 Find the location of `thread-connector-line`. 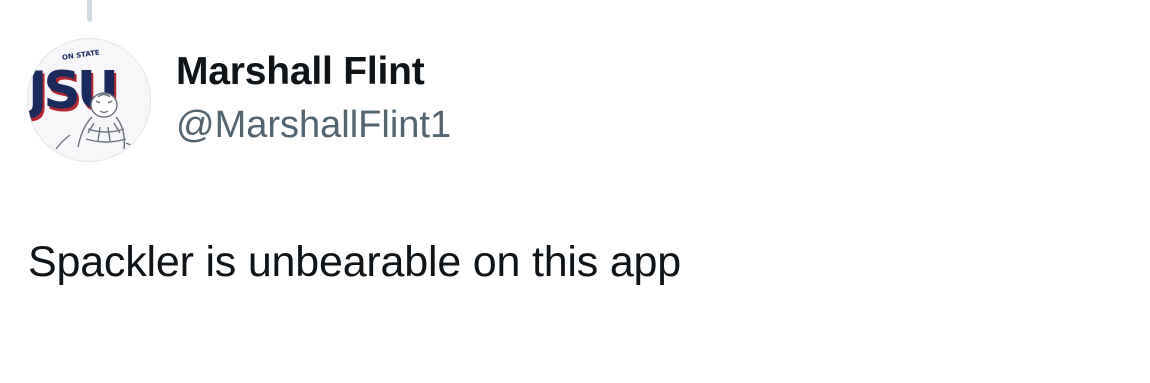

thread-connector-line is located at coordinates (89, 11).